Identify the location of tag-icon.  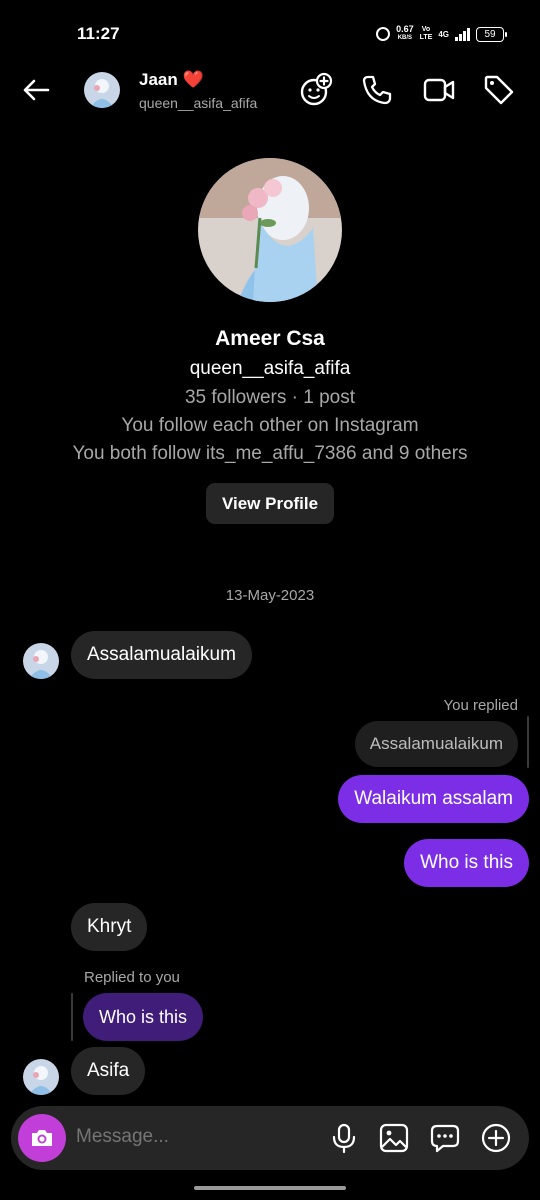
(499, 90).